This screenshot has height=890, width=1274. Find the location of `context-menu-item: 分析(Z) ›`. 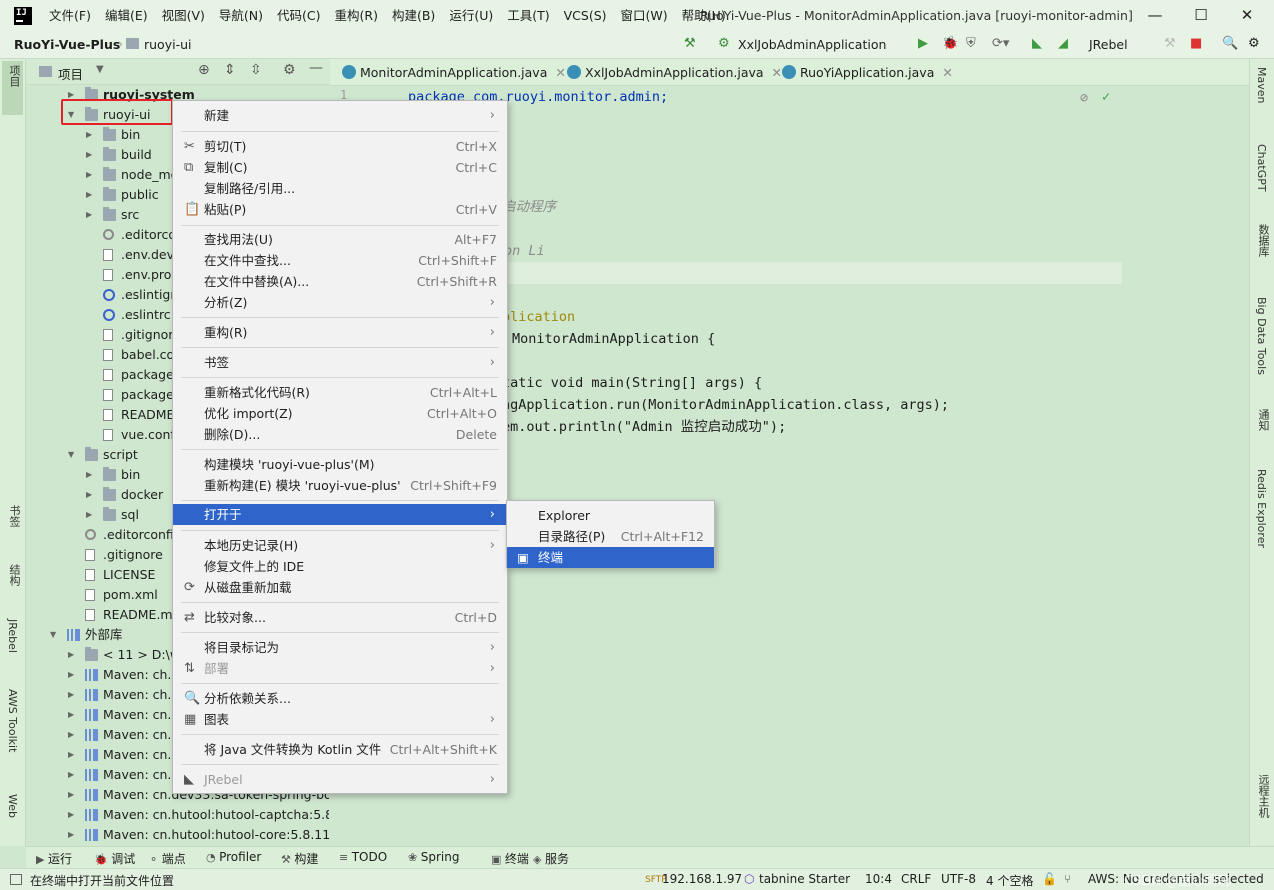

context-menu-item: 分析(Z) › is located at coordinates (340, 302).